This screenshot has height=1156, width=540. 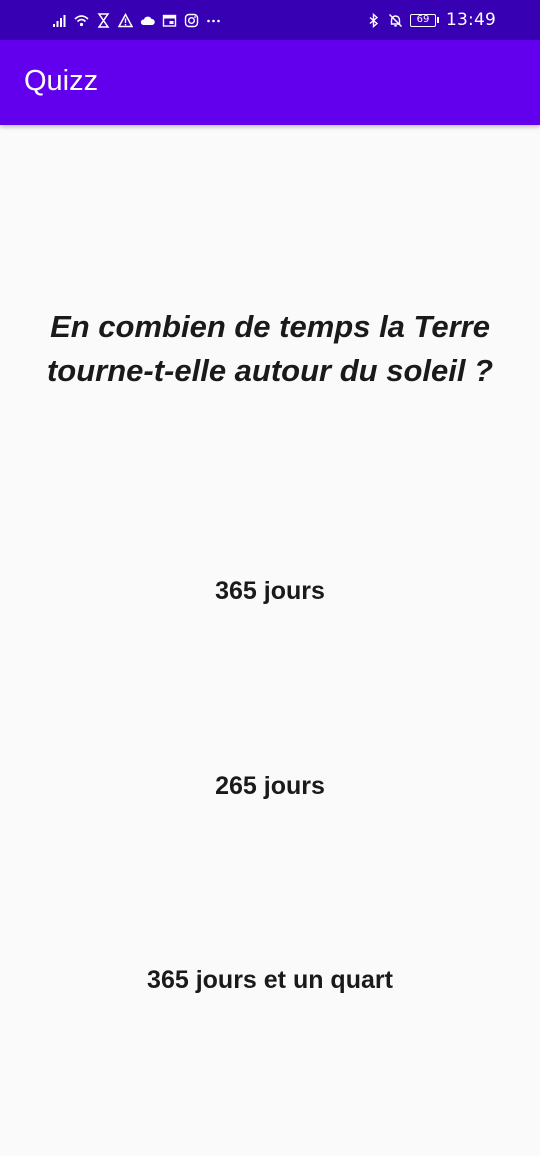 I want to click on hourglass-icon, so click(x=103, y=20).